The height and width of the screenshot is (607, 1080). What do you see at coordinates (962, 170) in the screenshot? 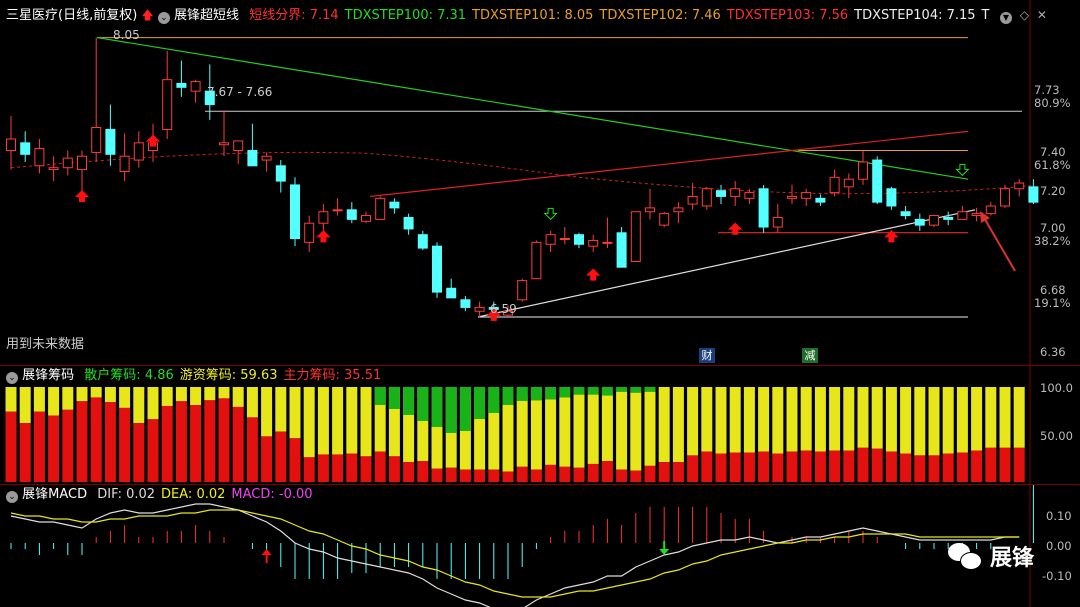
I see `sell-arrow-icon` at bounding box center [962, 170].